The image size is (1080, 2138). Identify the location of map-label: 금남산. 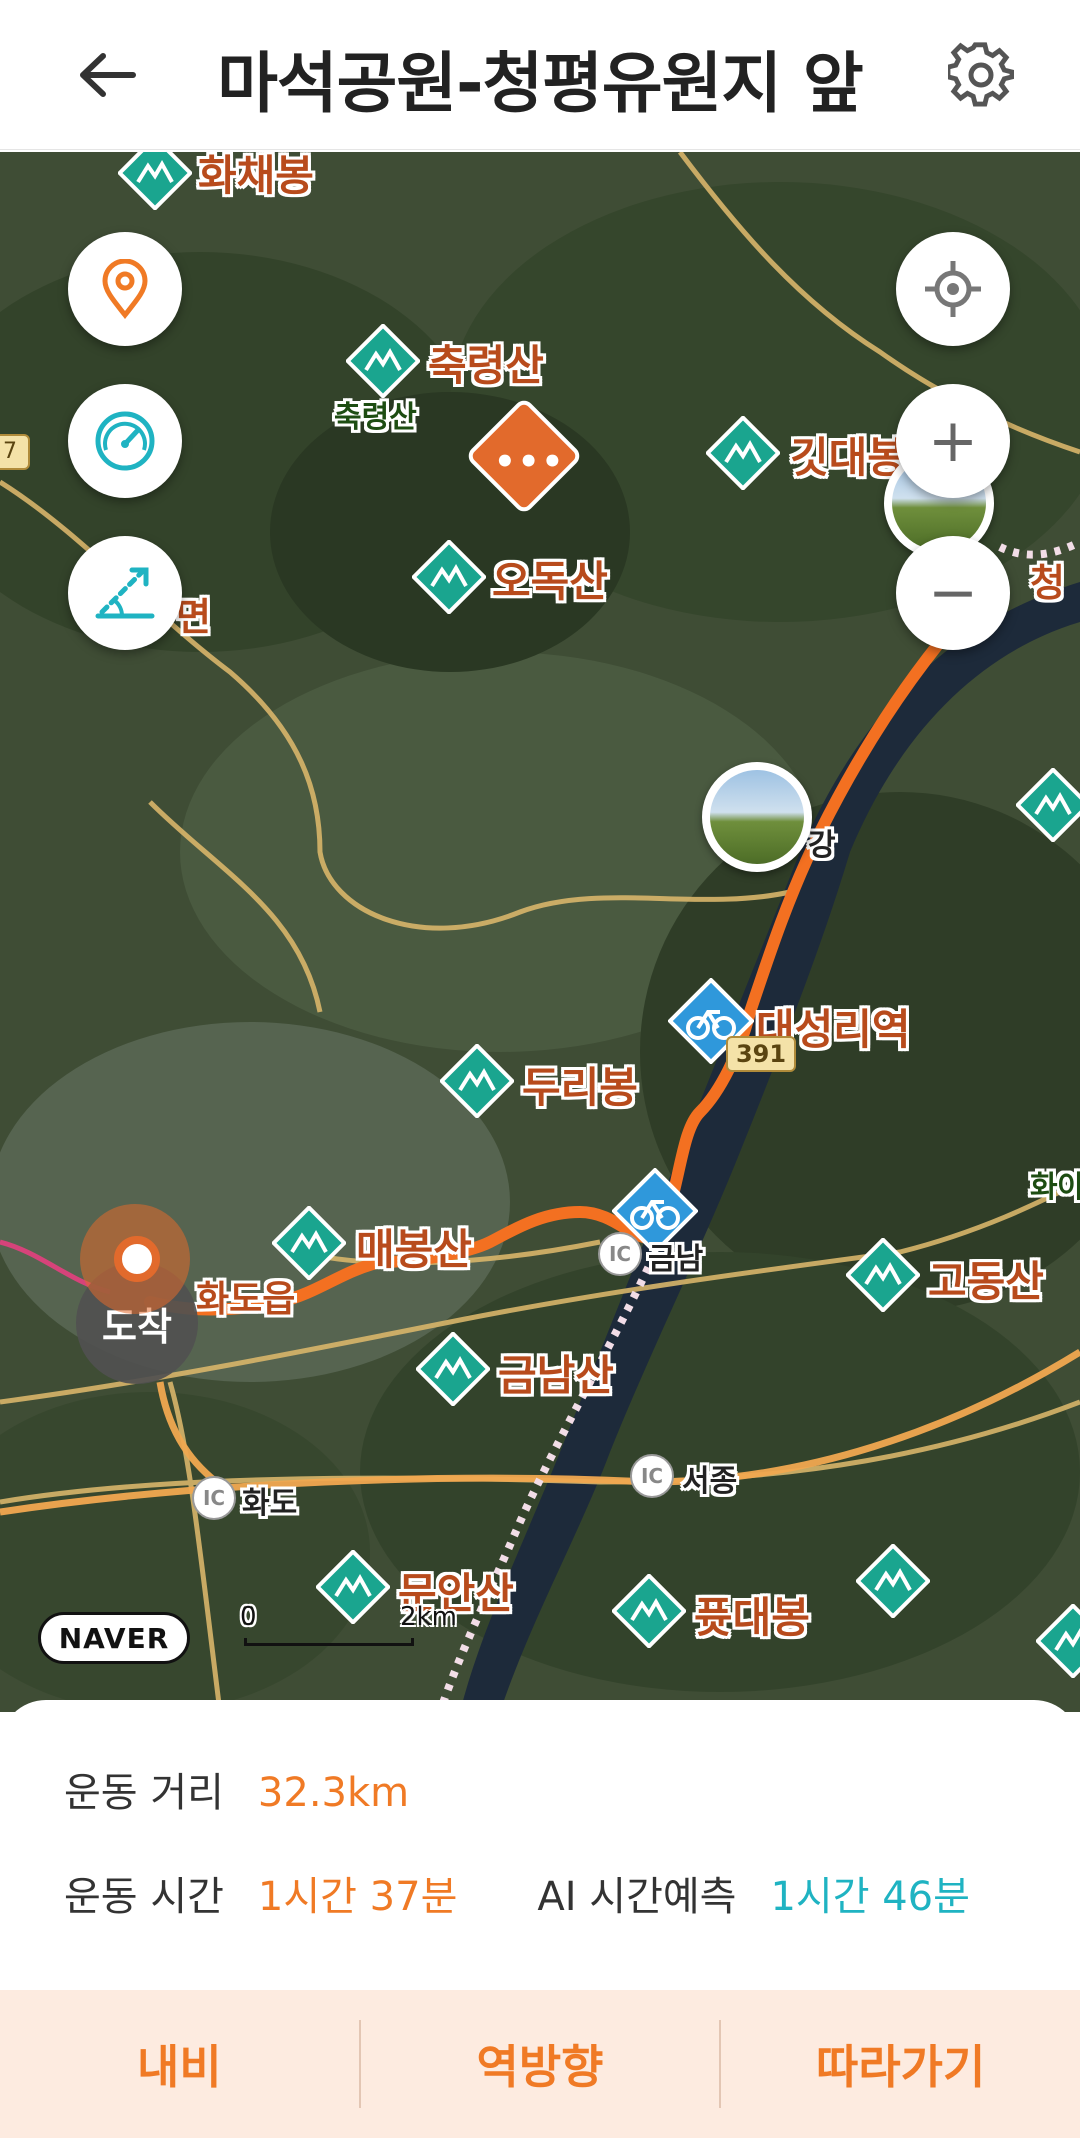
(556, 1375).